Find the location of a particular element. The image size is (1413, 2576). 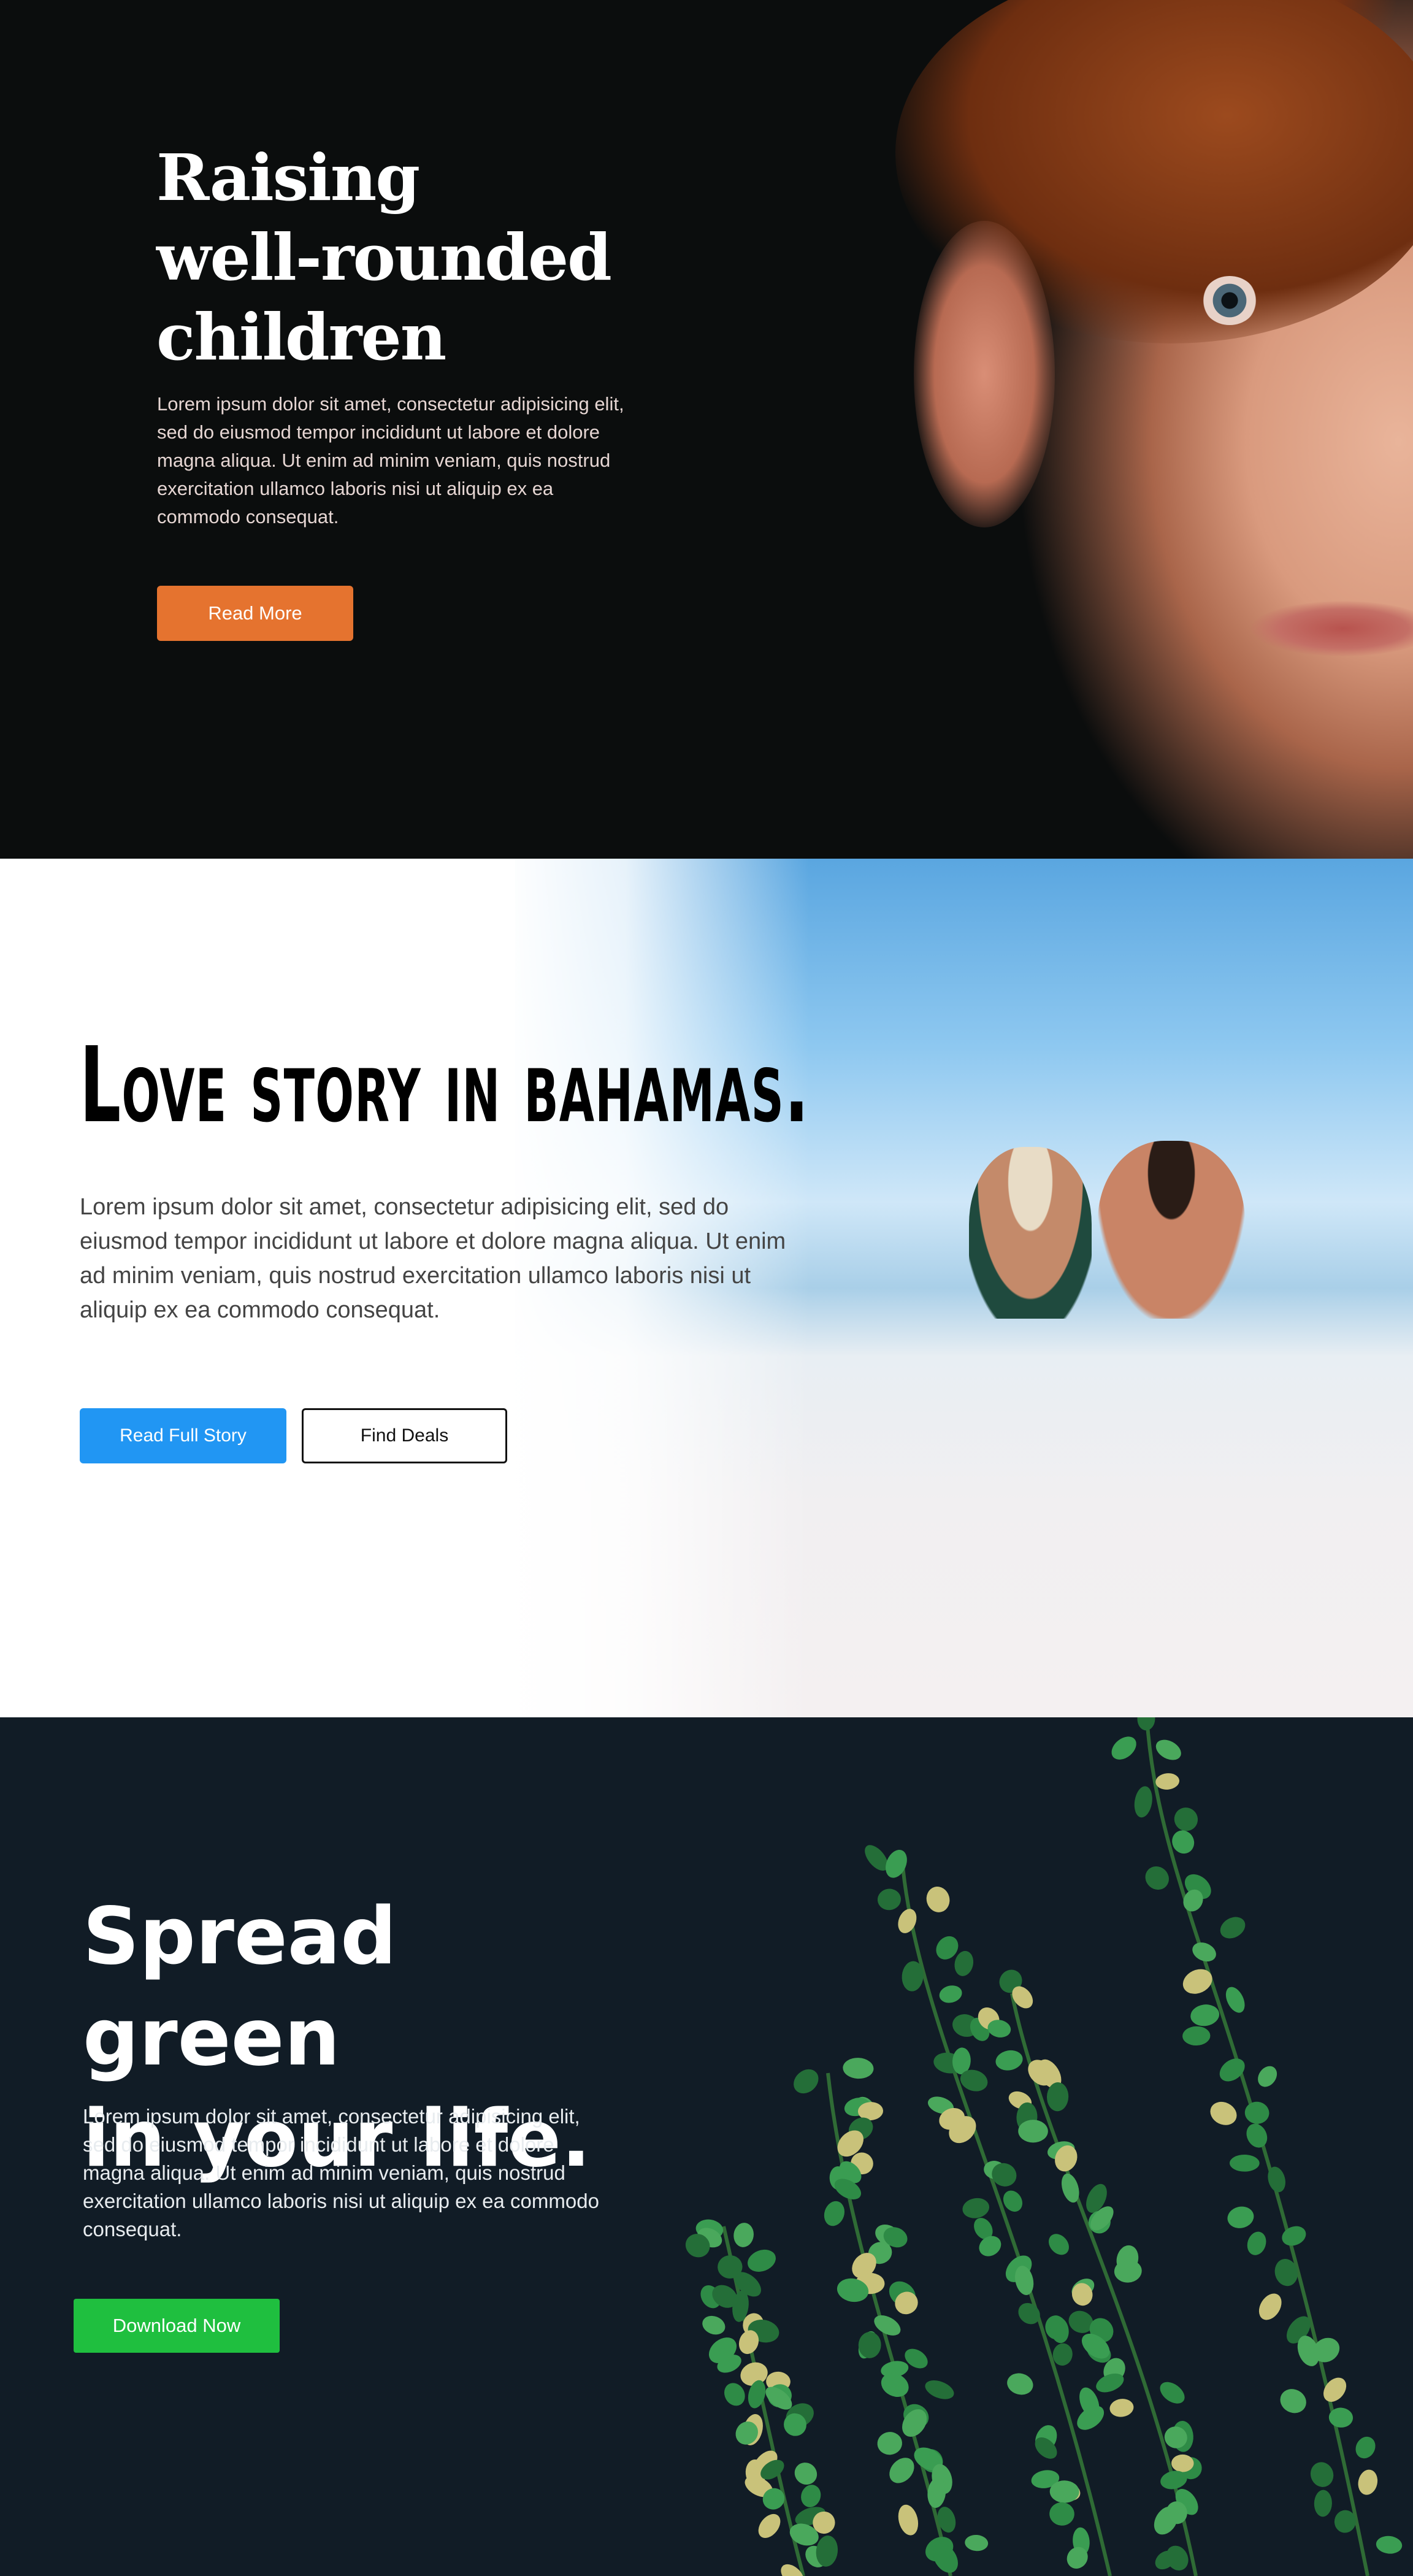

find-deals-button: Find Deals is located at coordinates (404, 1435).